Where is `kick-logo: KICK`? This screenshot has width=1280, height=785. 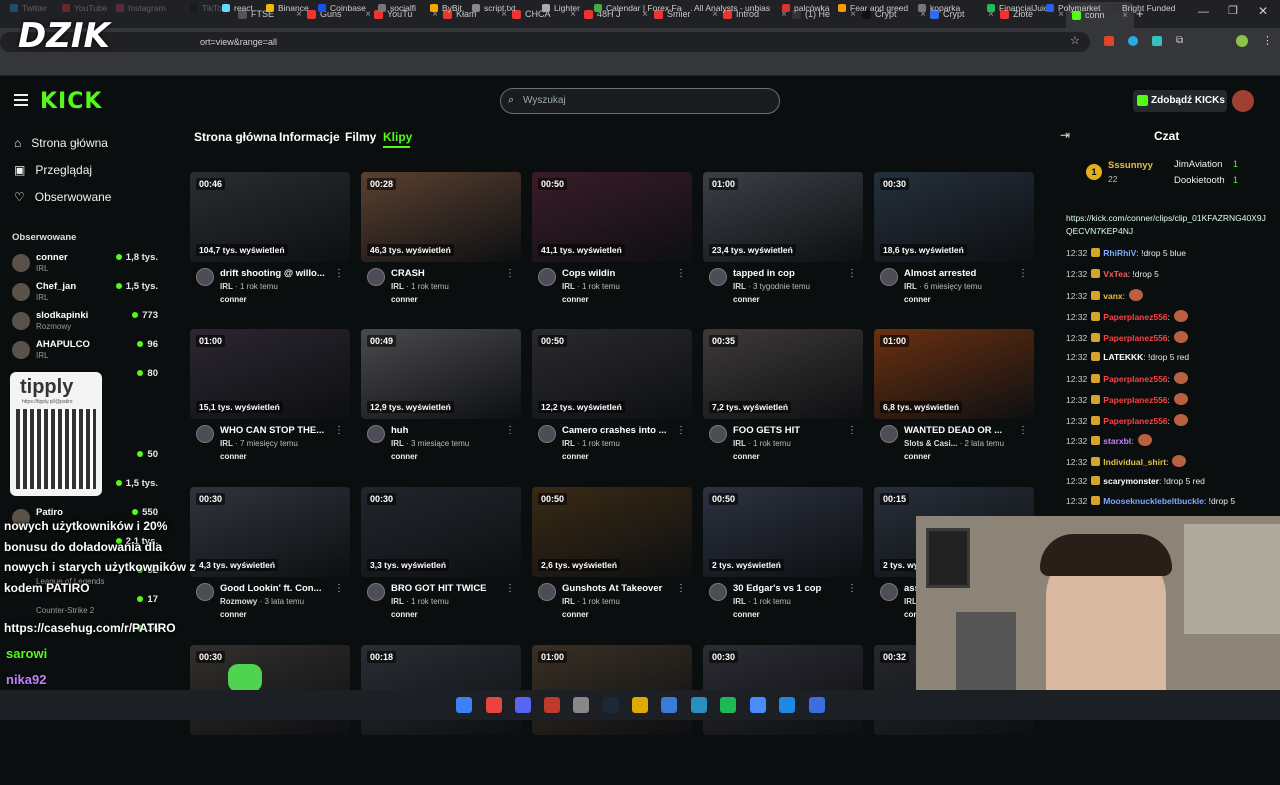 kick-logo: KICK is located at coordinates (71, 101).